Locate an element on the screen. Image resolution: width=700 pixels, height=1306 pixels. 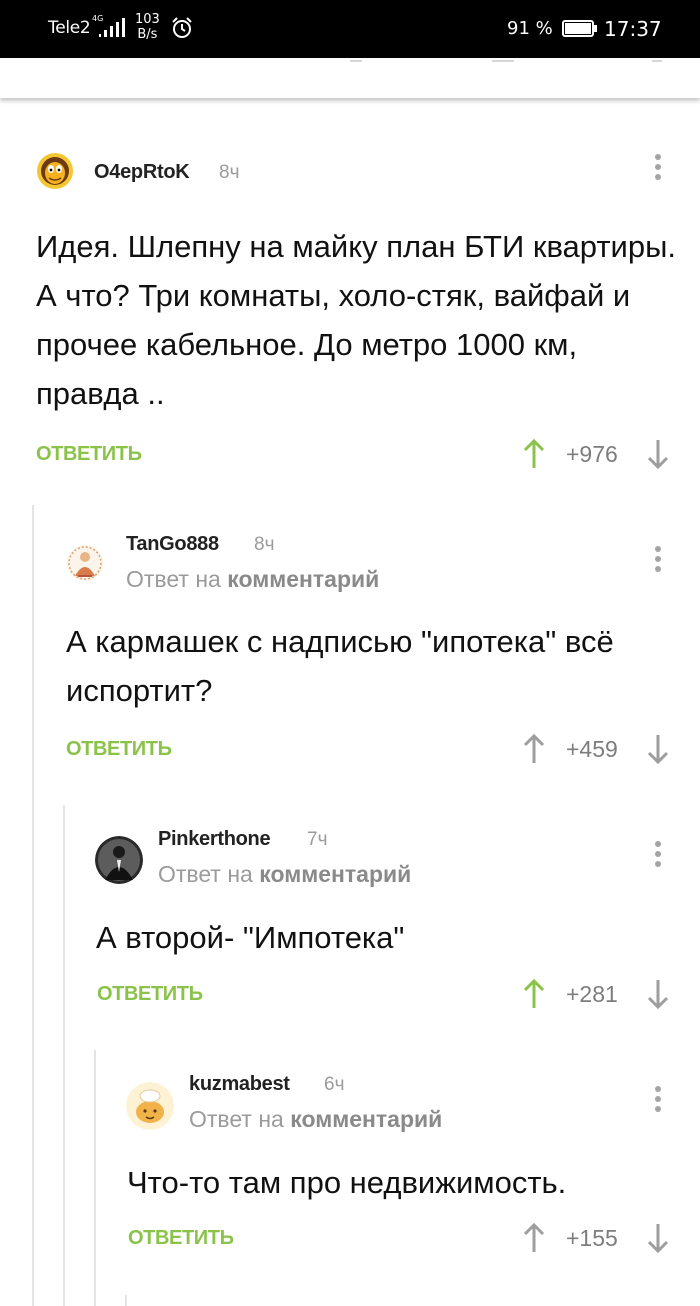
comment-username: Pinkerthone is located at coordinates (214, 839).